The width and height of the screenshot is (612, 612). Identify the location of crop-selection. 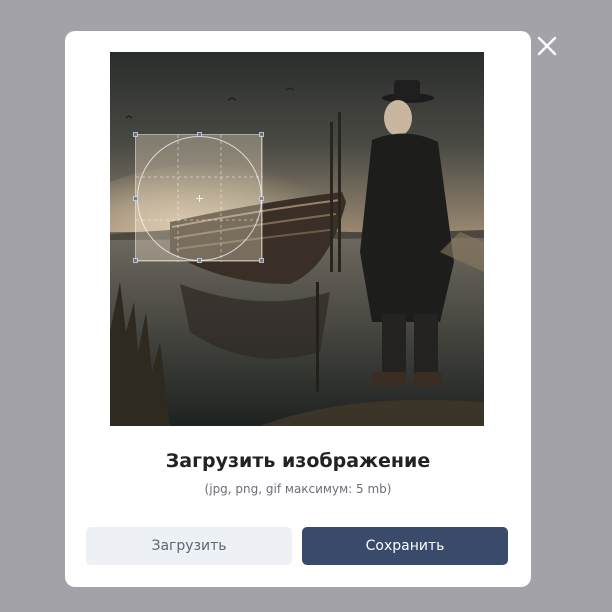
(198, 197).